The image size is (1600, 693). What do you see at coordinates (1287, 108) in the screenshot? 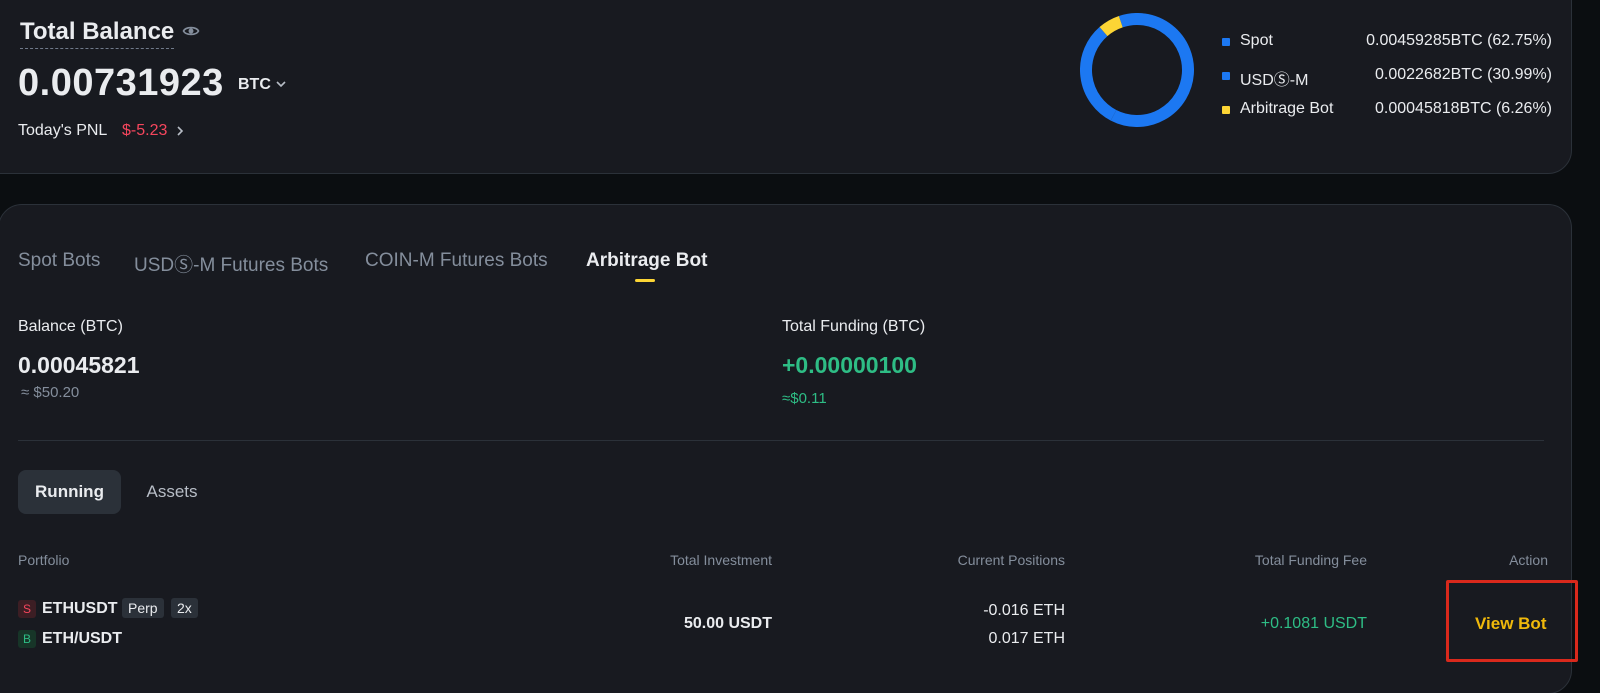
I see `legend-name: Arbitrage Bot` at bounding box center [1287, 108].